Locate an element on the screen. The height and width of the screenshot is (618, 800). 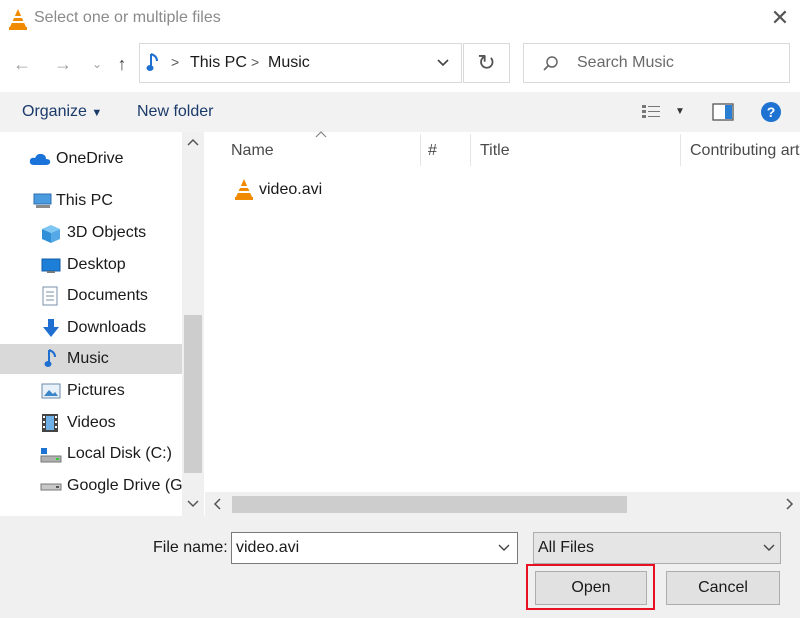
film-icon is located at coordinates (50, 423).